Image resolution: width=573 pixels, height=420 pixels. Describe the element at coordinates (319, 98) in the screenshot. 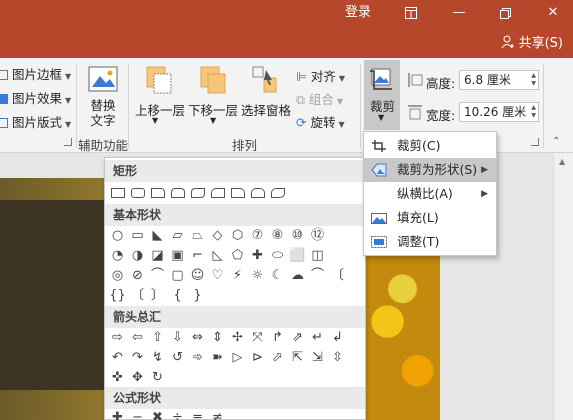

I see `group-button: ⧉ 组合 ▼` at that location.